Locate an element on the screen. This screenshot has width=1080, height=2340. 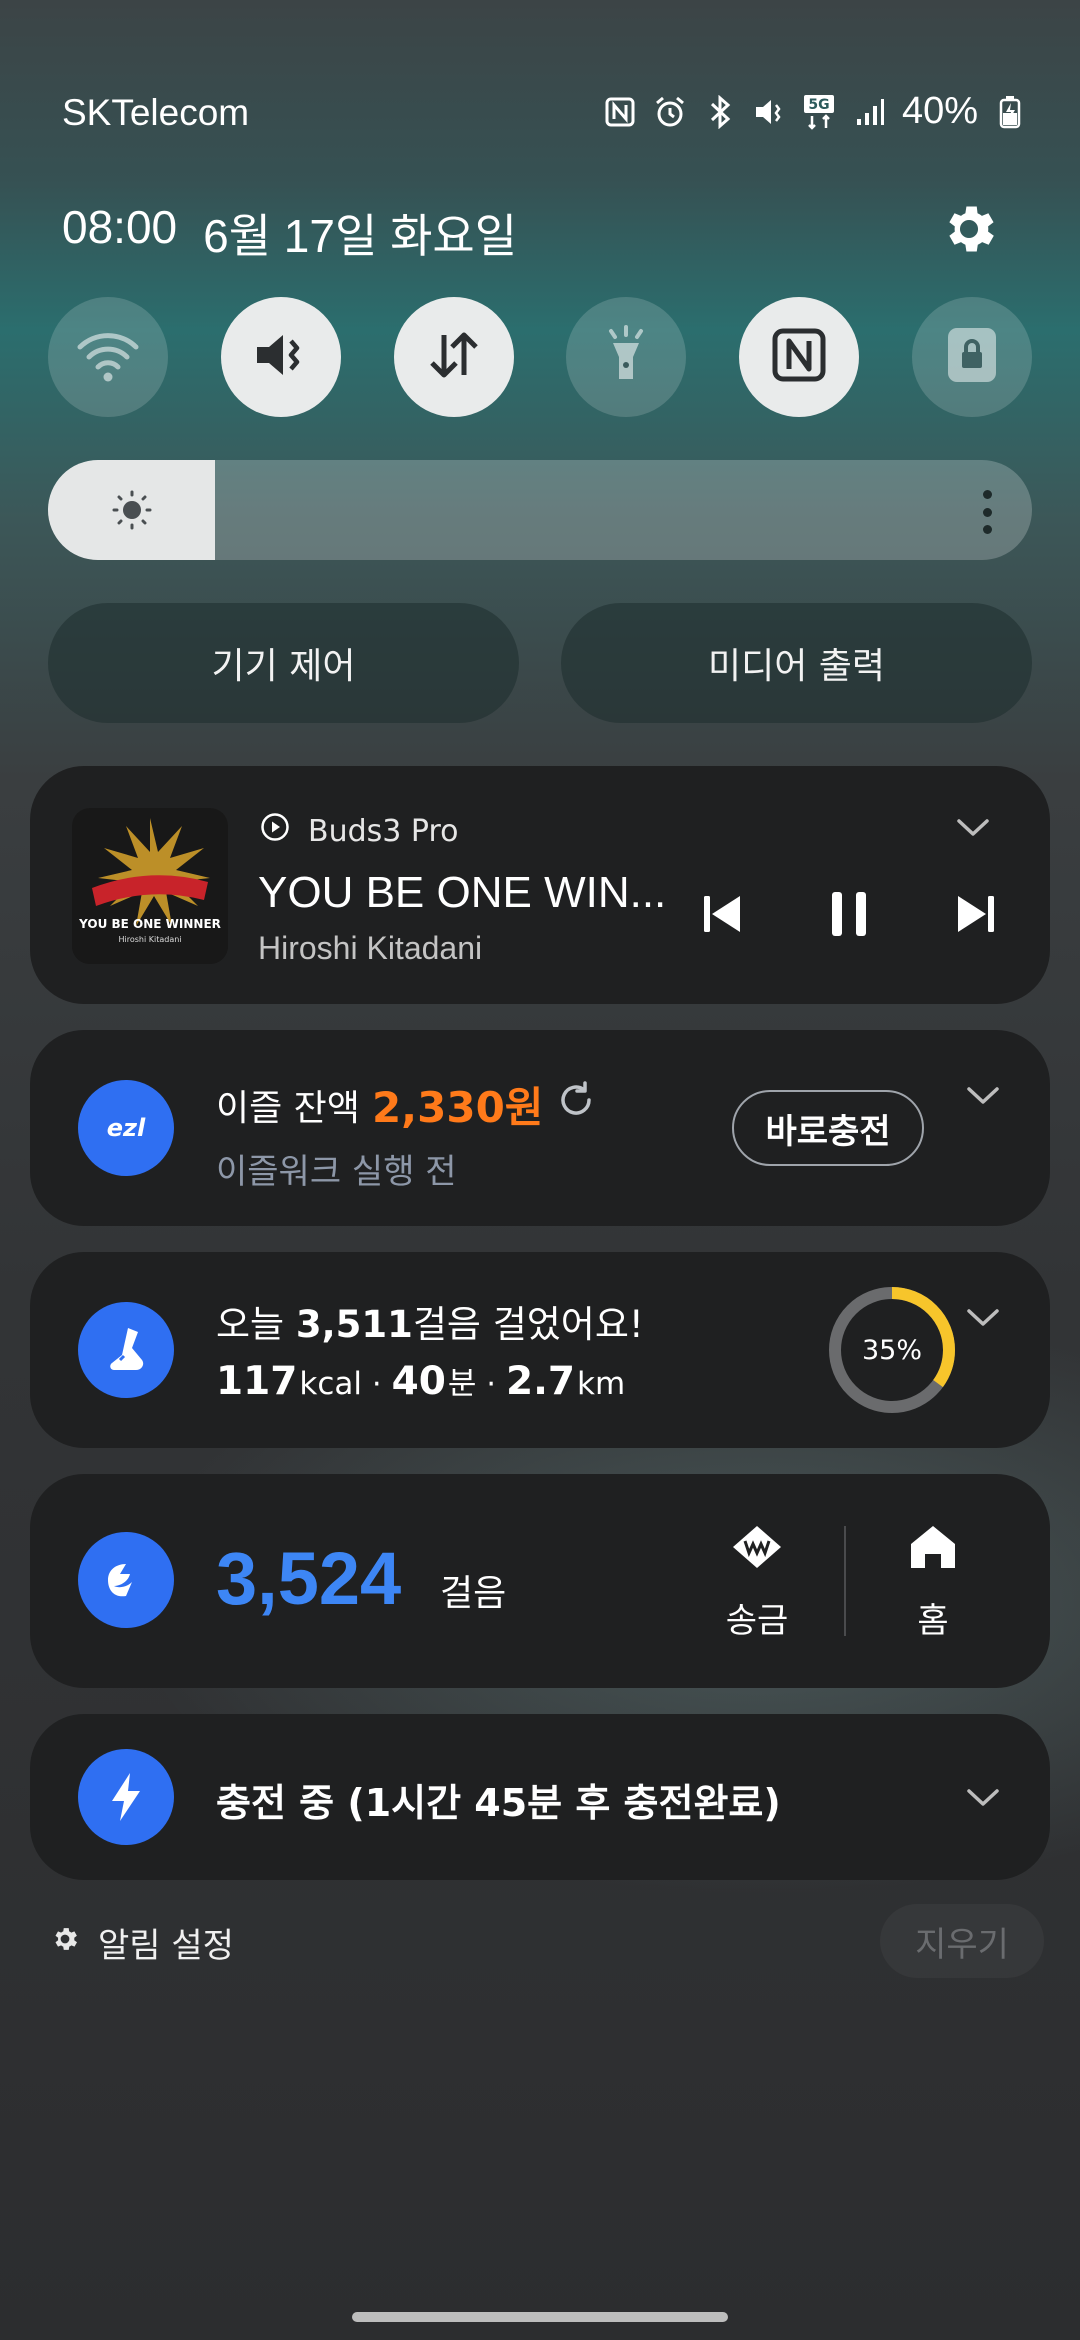
previous-track-button is located at coordinates (722, 916).